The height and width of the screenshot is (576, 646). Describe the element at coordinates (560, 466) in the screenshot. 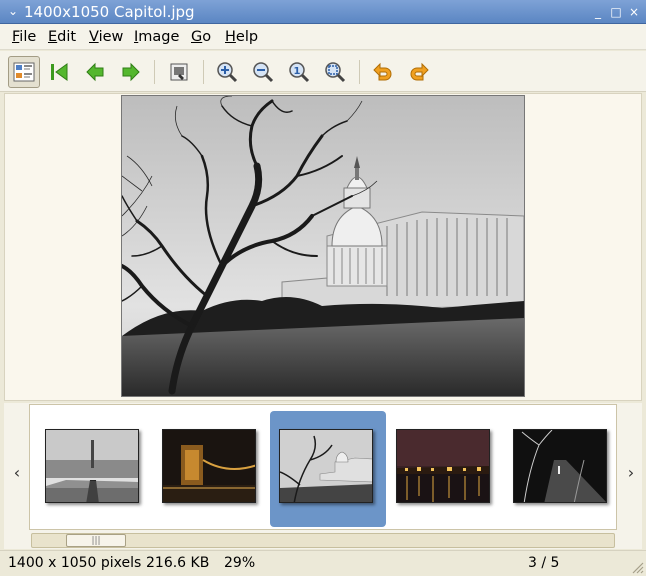

I see `thumb-park-night` at that location.